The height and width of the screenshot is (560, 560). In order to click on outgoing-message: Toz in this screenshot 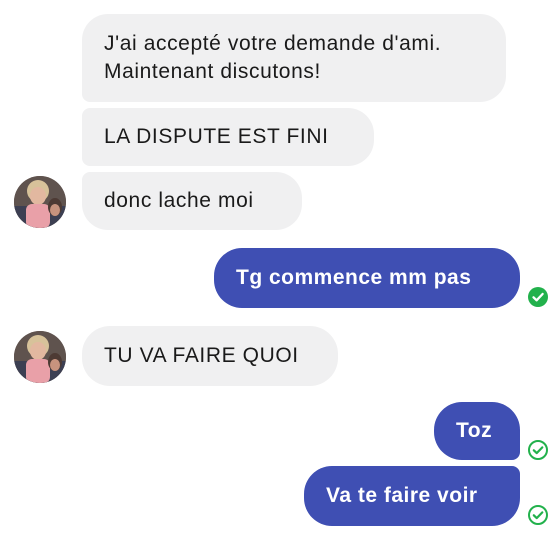, I will do `click(477, 431)`.